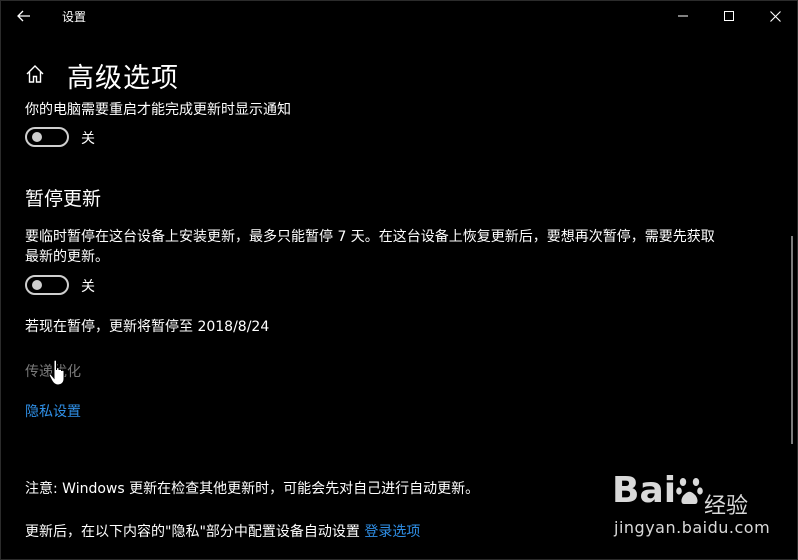 The height and width of the screenshot is (560, 798). What do you see at coordinates (56, 372) in the screenshot?
I see `hand-cursor-icon` at bounding box center [56, 372].